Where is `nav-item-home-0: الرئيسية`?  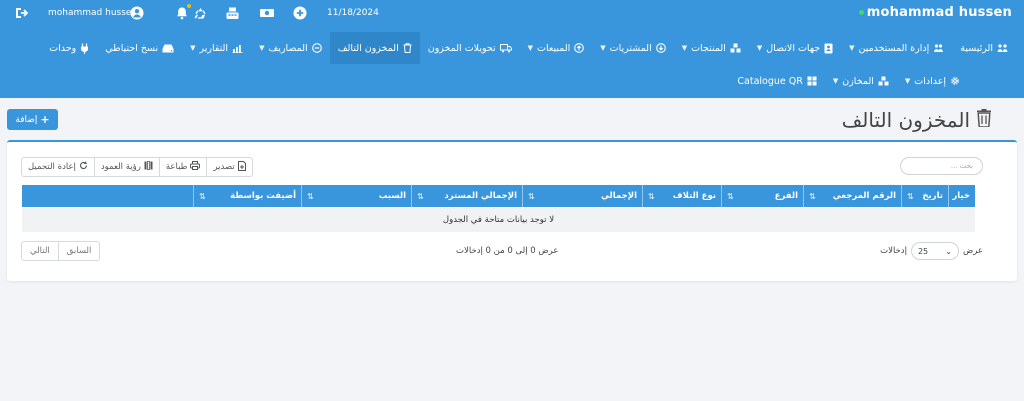 nav-item-home-0: الرئيسية is located at coordinates (984, 48).